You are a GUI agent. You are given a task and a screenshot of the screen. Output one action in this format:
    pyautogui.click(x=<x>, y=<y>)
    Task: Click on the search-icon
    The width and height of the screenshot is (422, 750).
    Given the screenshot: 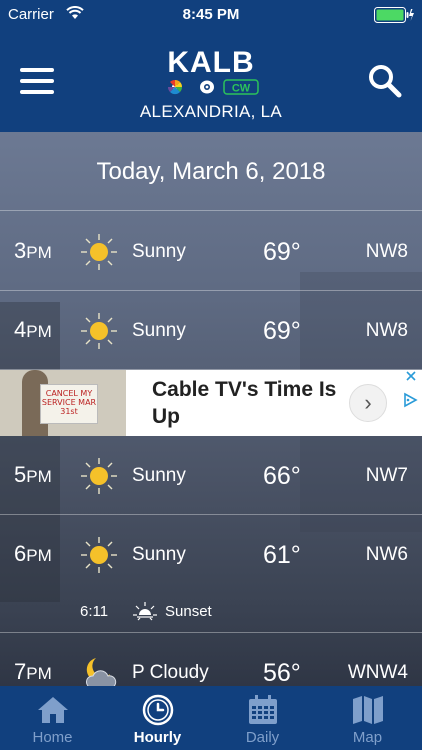 What is the action you would take?
    pyautogui.click(x=385, y=81)
    